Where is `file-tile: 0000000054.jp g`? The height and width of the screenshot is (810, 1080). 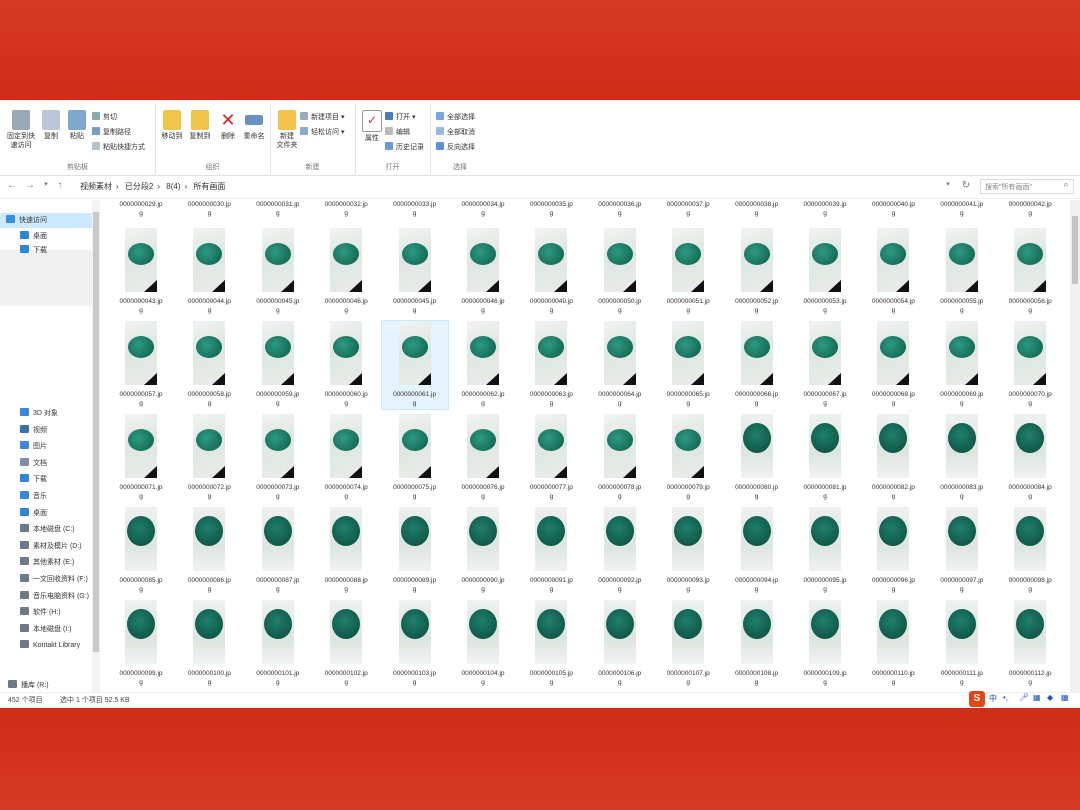 file-tile: 0000000054.jp g is located at coordinates (893, 272).